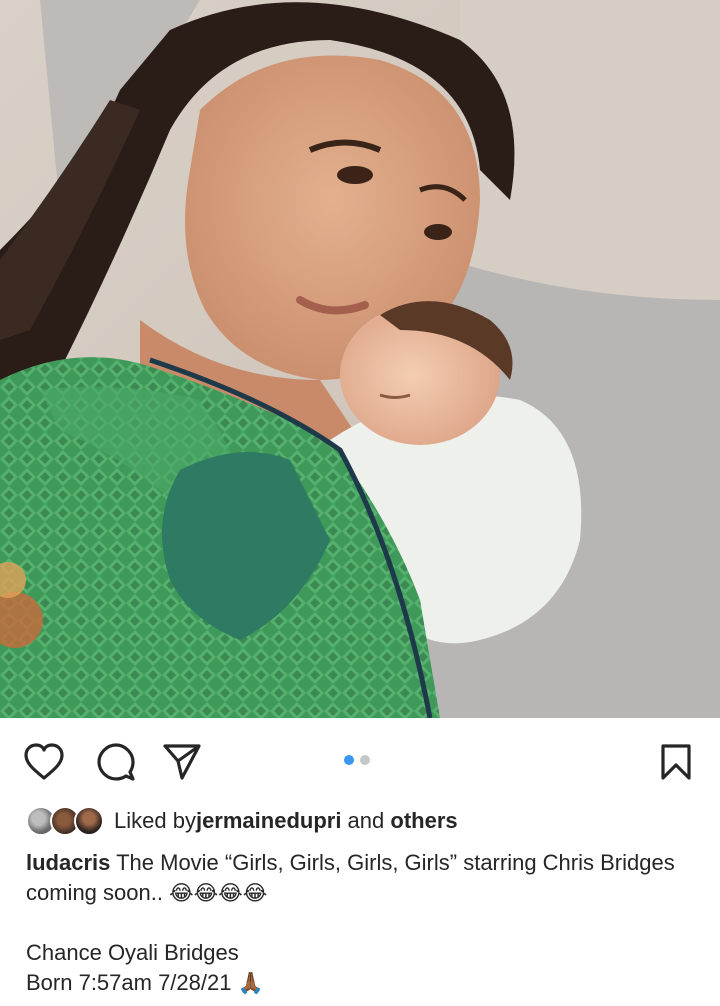 Image resolution: width=720 pixels, height=1006 pixels. I want to click on share-button, so click(182, 762).